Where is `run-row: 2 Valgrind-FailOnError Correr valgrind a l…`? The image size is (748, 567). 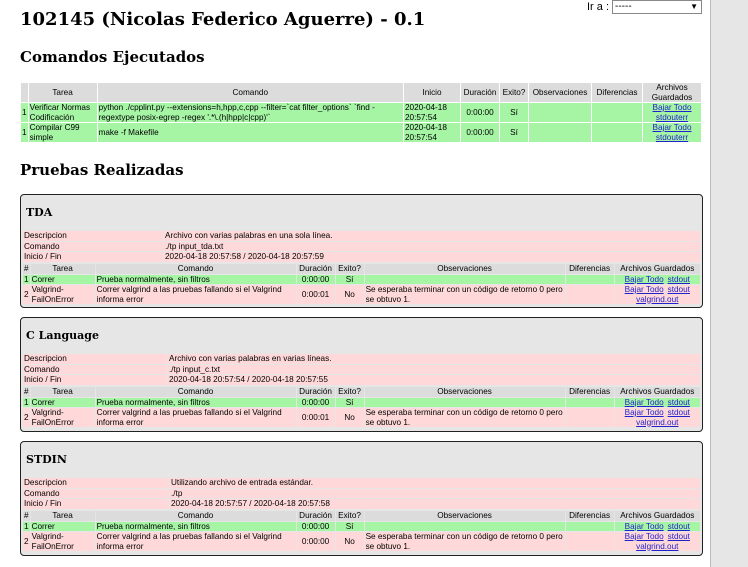
run-row: 2 Valgrind-FailOnError Correr valgrind a l… is located at coordinates (361, 417).